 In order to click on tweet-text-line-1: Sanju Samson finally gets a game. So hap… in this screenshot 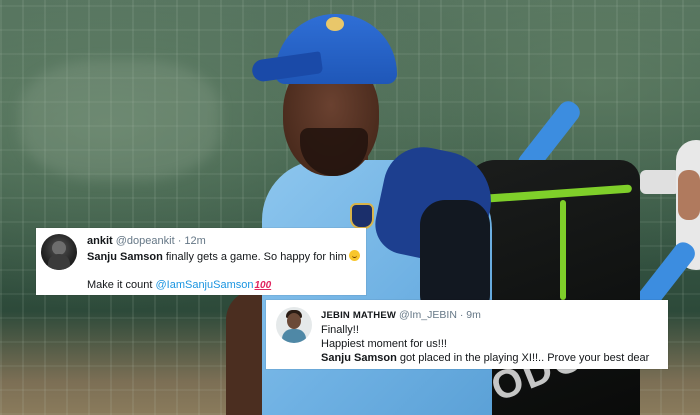, I will do `click(223, 256)`.